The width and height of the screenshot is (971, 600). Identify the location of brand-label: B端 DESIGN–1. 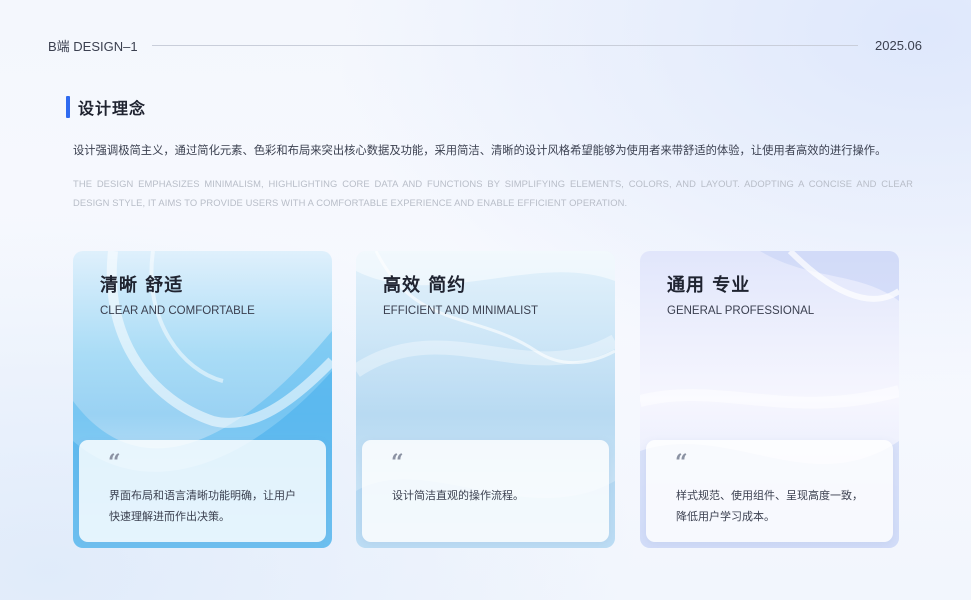
(93, 46).